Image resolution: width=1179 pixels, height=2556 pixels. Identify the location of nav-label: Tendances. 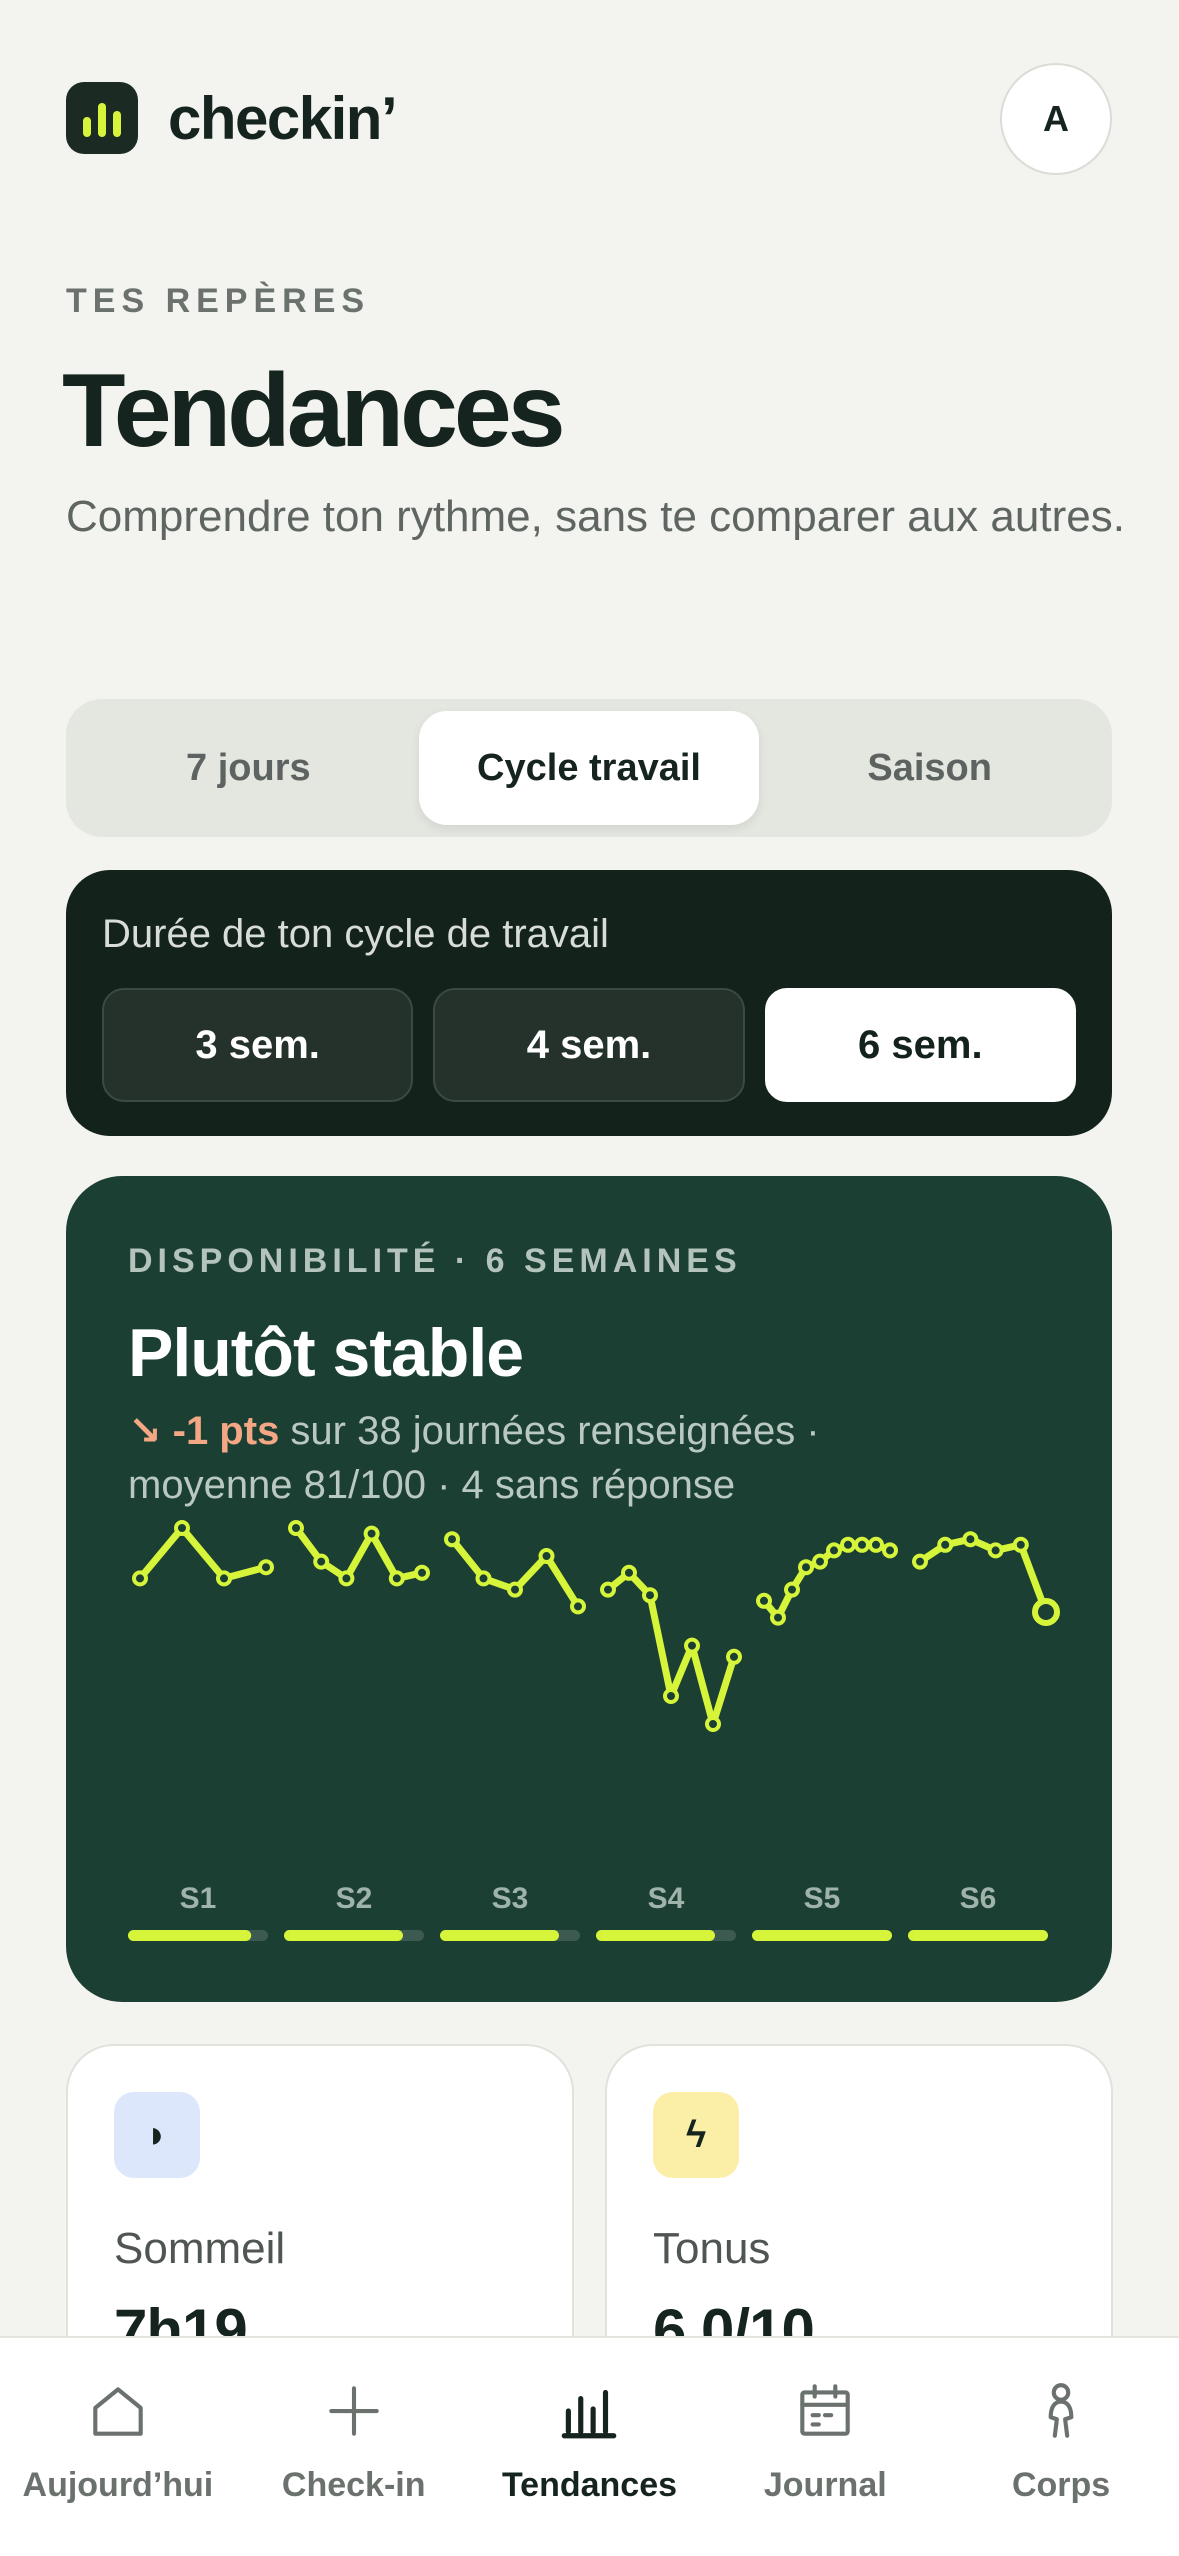
(589, 2485).